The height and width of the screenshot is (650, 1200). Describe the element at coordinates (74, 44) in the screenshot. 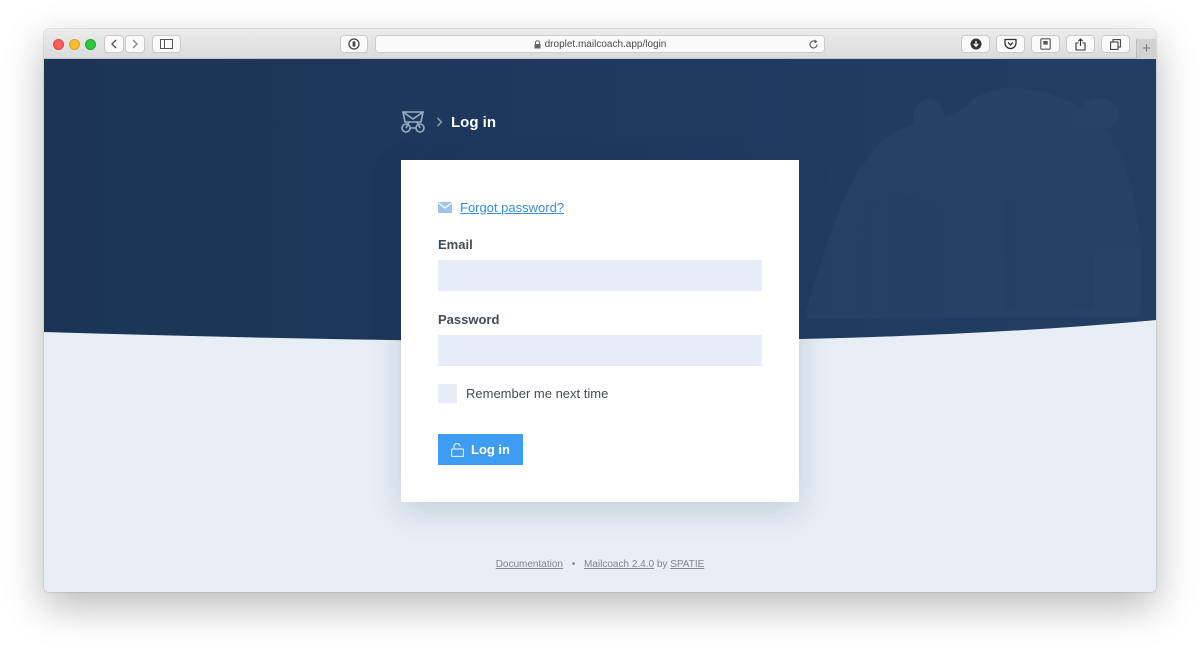

I see `minimize-window-button` at that location.